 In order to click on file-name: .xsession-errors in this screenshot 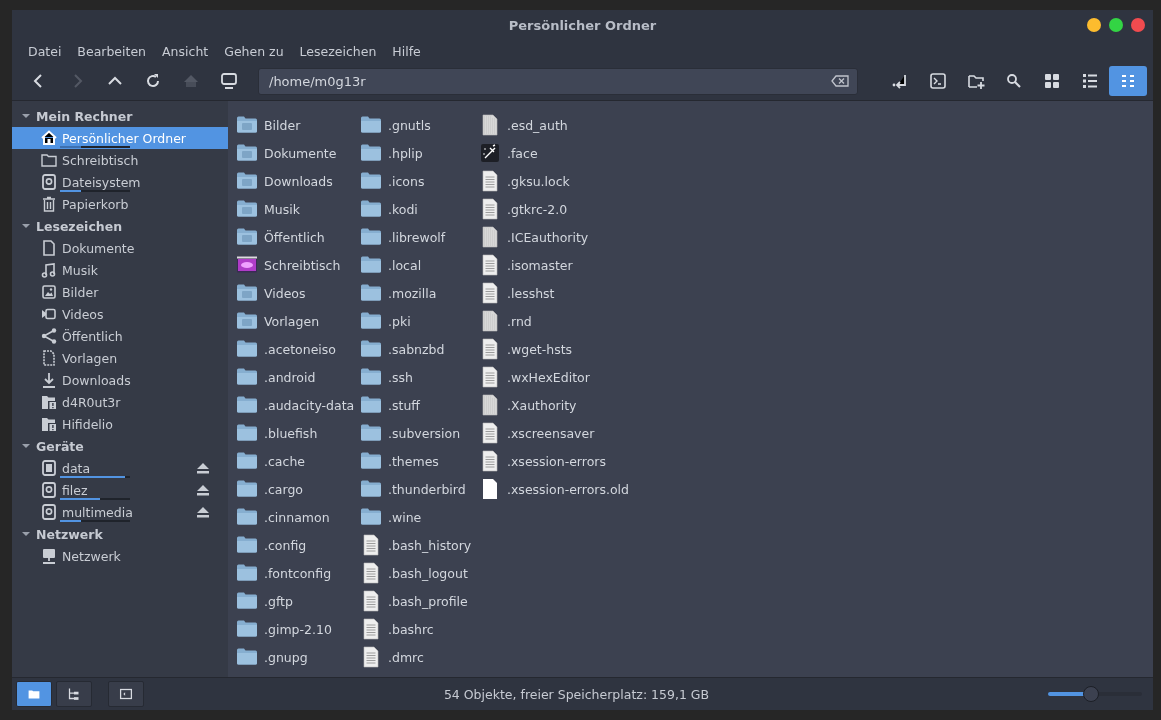, I will do `click(556, 461)`.